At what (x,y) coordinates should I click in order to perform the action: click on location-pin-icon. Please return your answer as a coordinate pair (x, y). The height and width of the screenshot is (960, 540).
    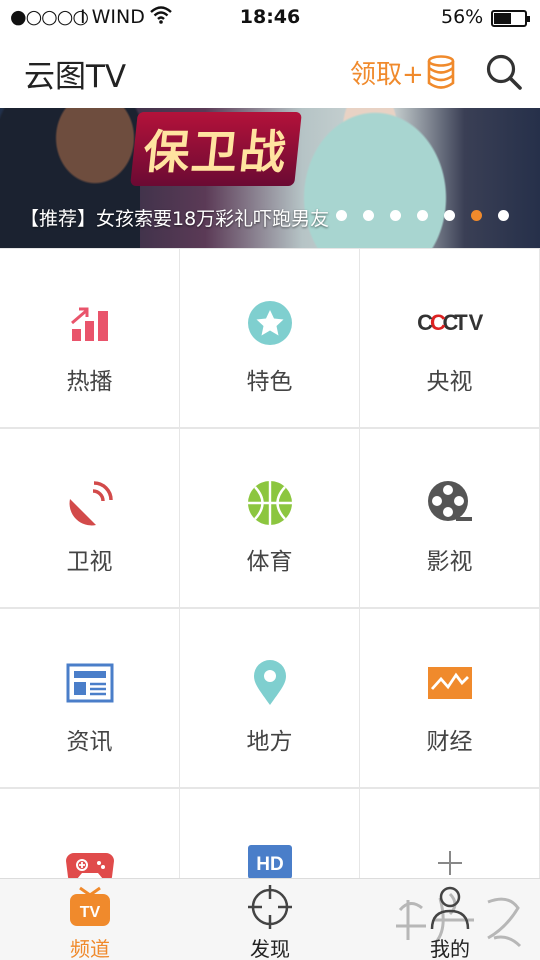
    Looking at the image, I should click on (270, 683).